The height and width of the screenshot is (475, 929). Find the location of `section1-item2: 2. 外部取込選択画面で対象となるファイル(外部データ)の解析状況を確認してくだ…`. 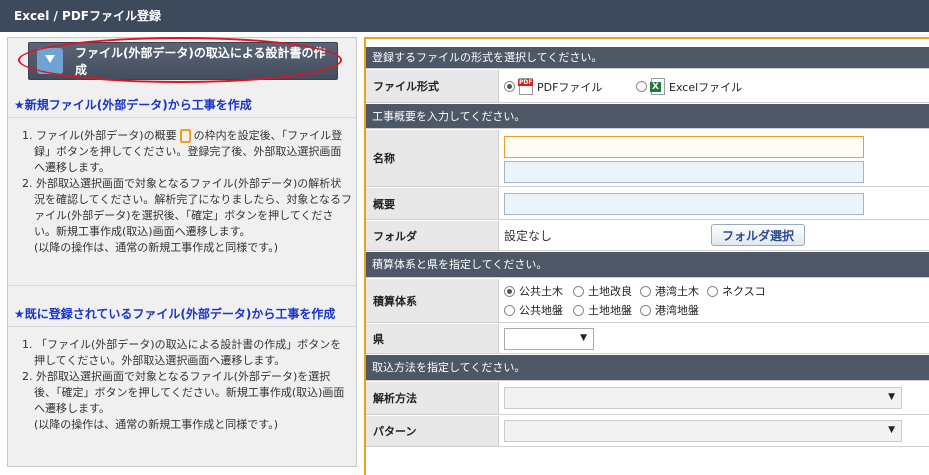

section1-item2: 2. 外部取込選択画面で対象となるファイル(外部データ)の解析状況を確認してくだ… is located at coordinates (187, 207).